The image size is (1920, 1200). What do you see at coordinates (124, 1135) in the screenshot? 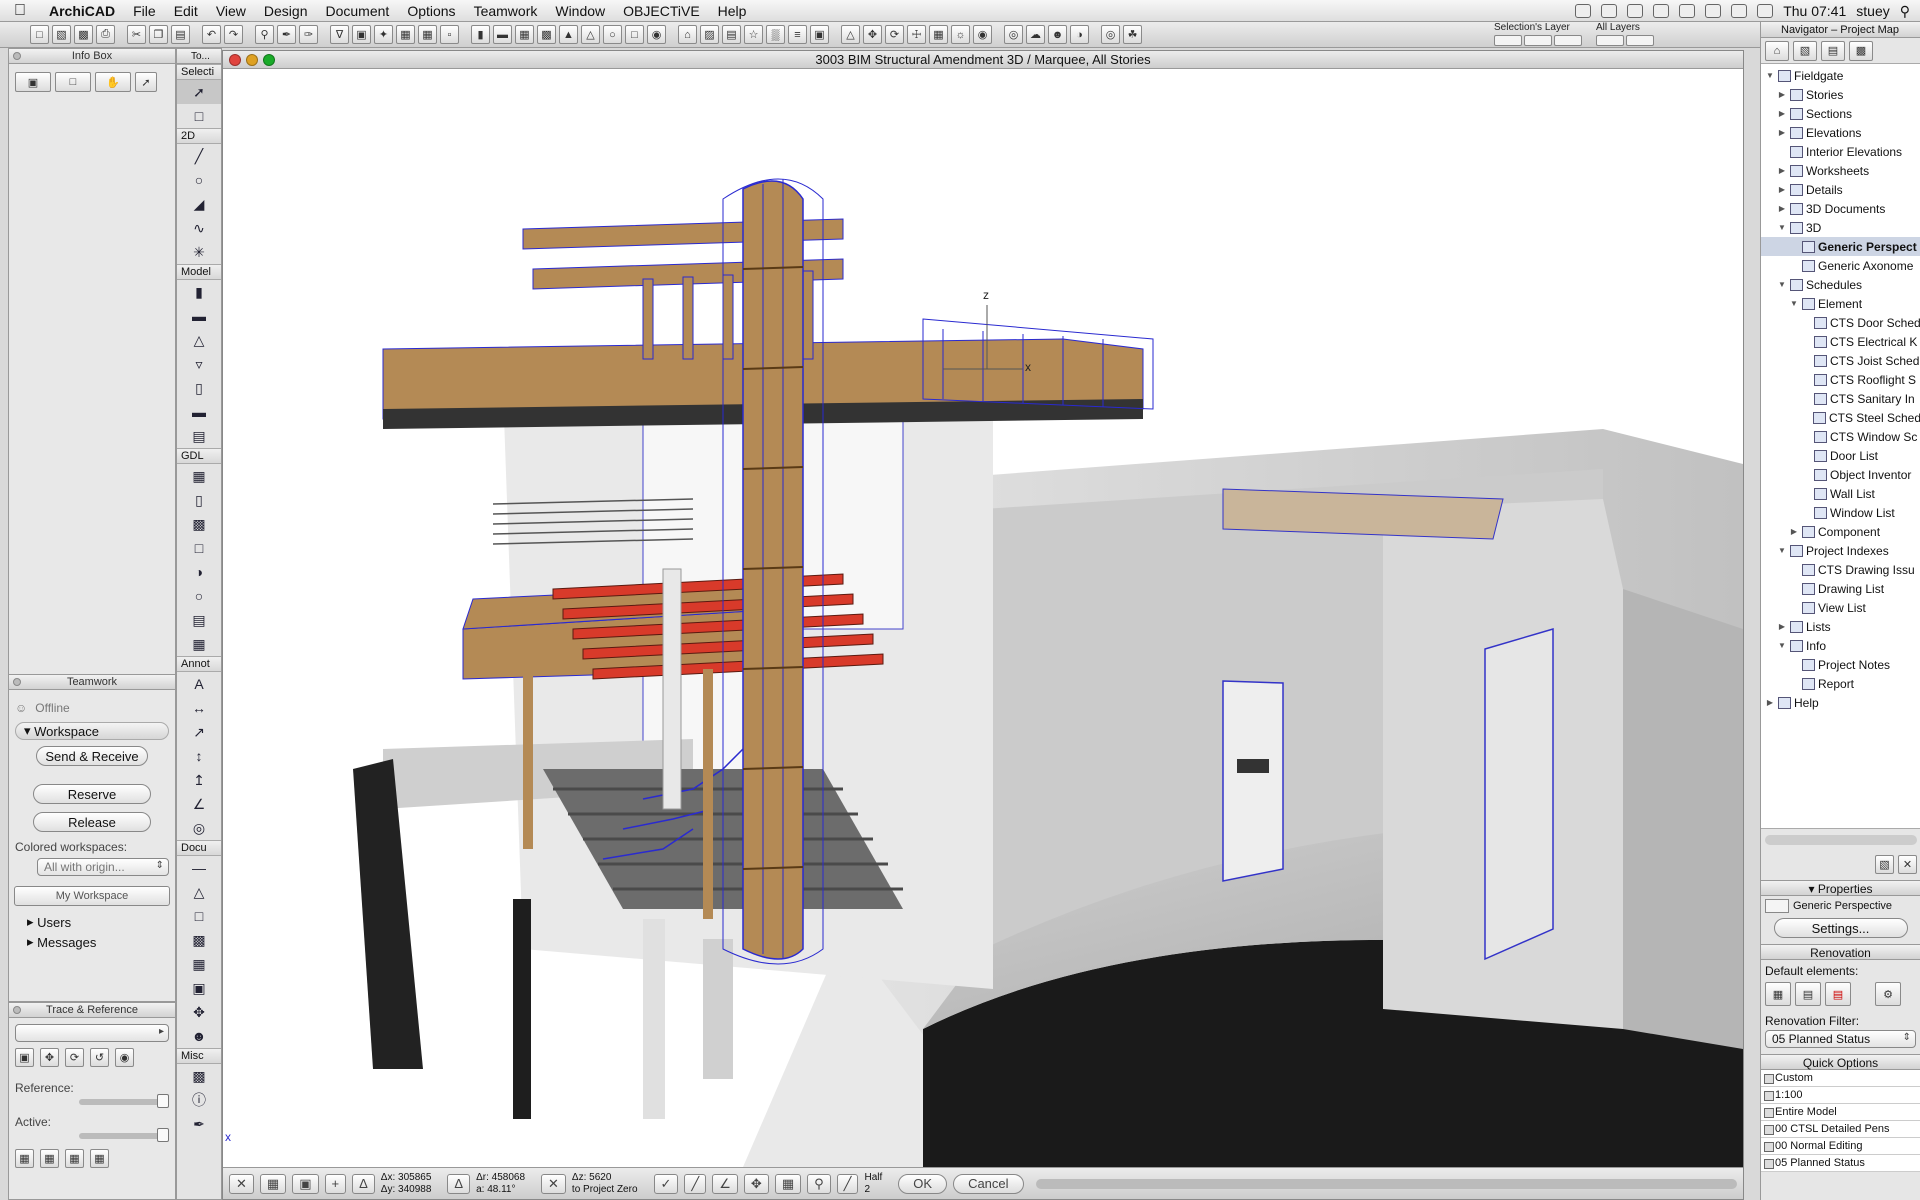
I see `active-slider` at bounding box center [124, 1135].